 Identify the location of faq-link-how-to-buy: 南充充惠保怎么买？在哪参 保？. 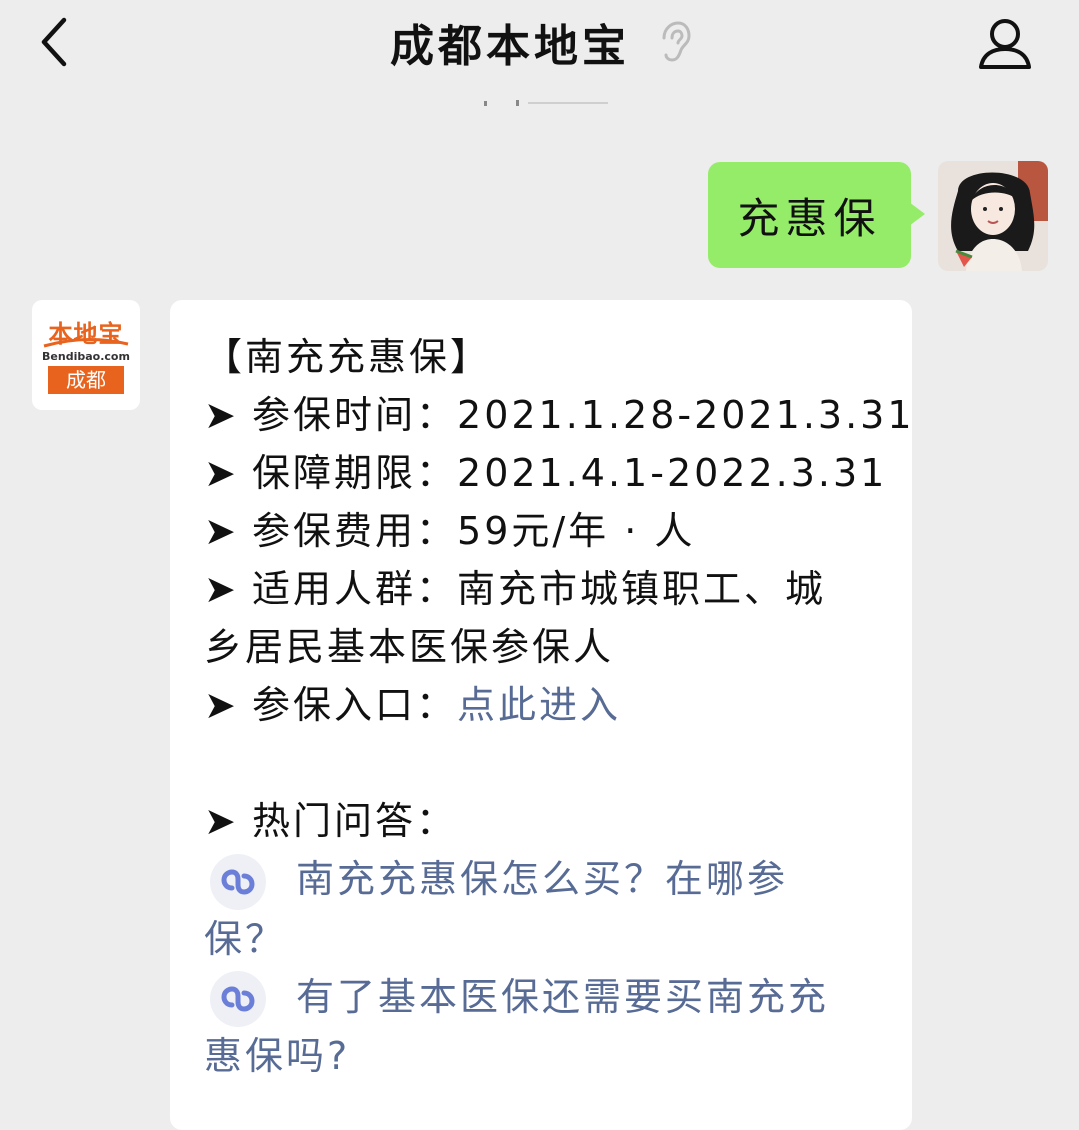
(549, 909).